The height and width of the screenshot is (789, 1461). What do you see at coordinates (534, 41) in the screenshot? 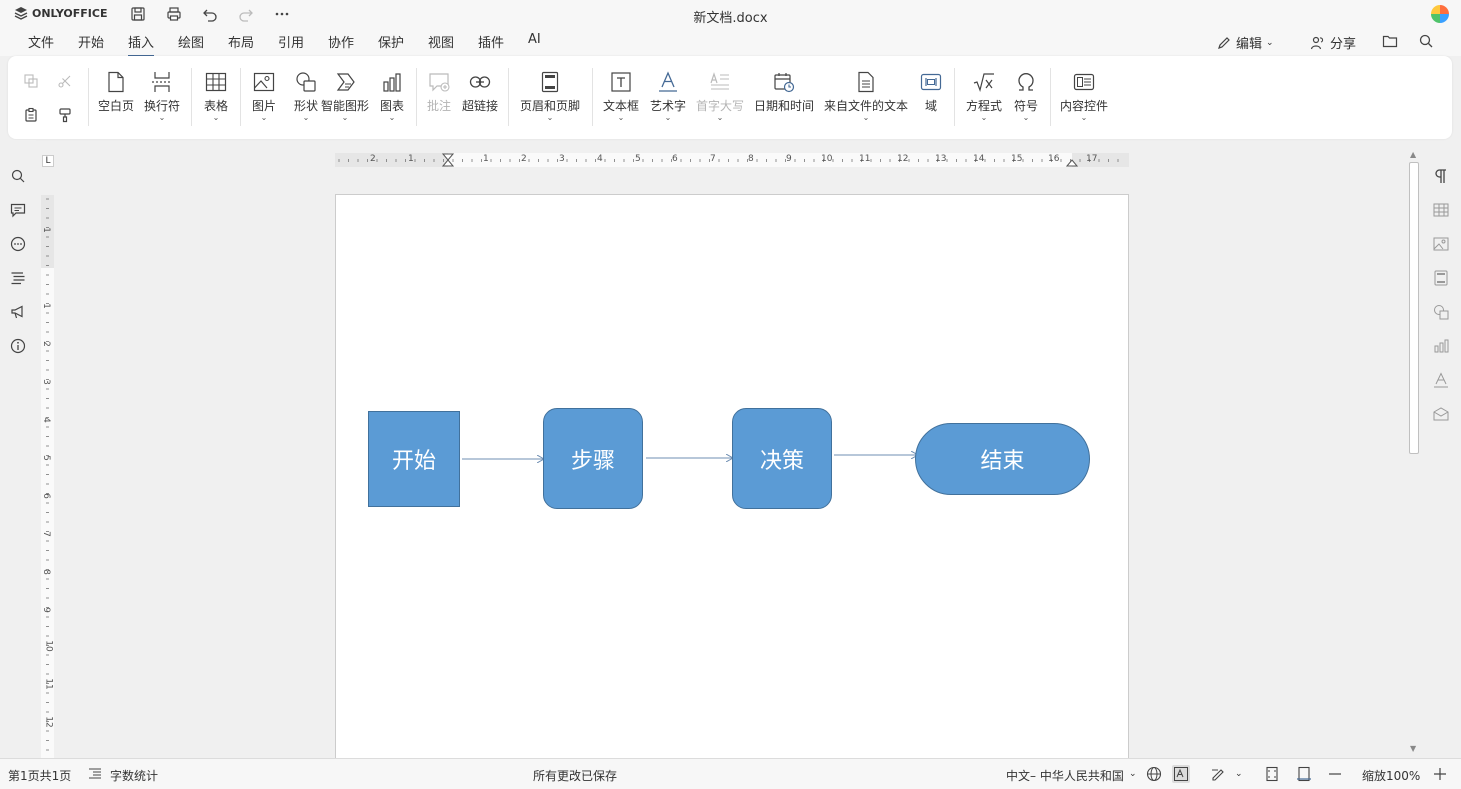
I see `menu-ai: AI` at bounding box center [534, 41].